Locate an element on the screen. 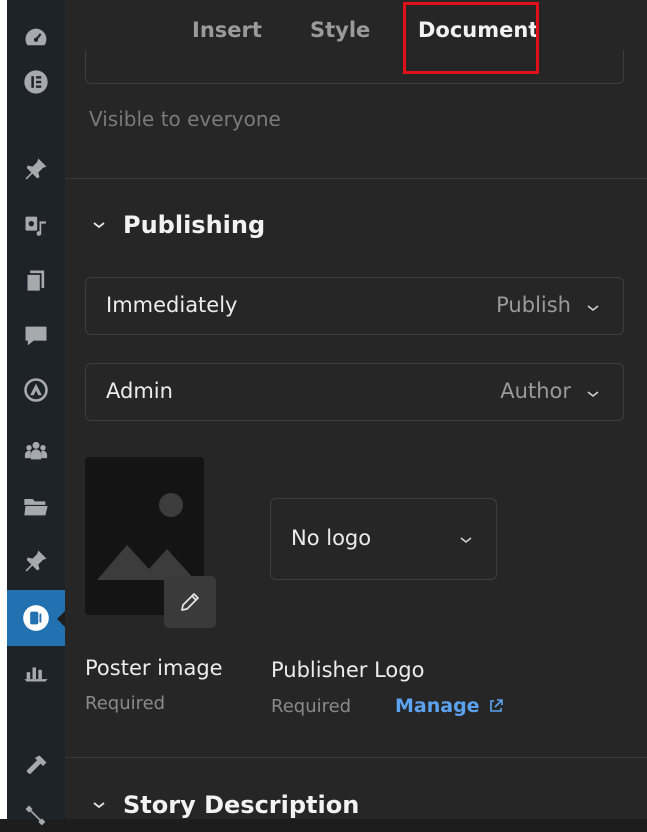 The height and width of the screenshot is (832, 647). window-edge is located at coordinates (3, 409).